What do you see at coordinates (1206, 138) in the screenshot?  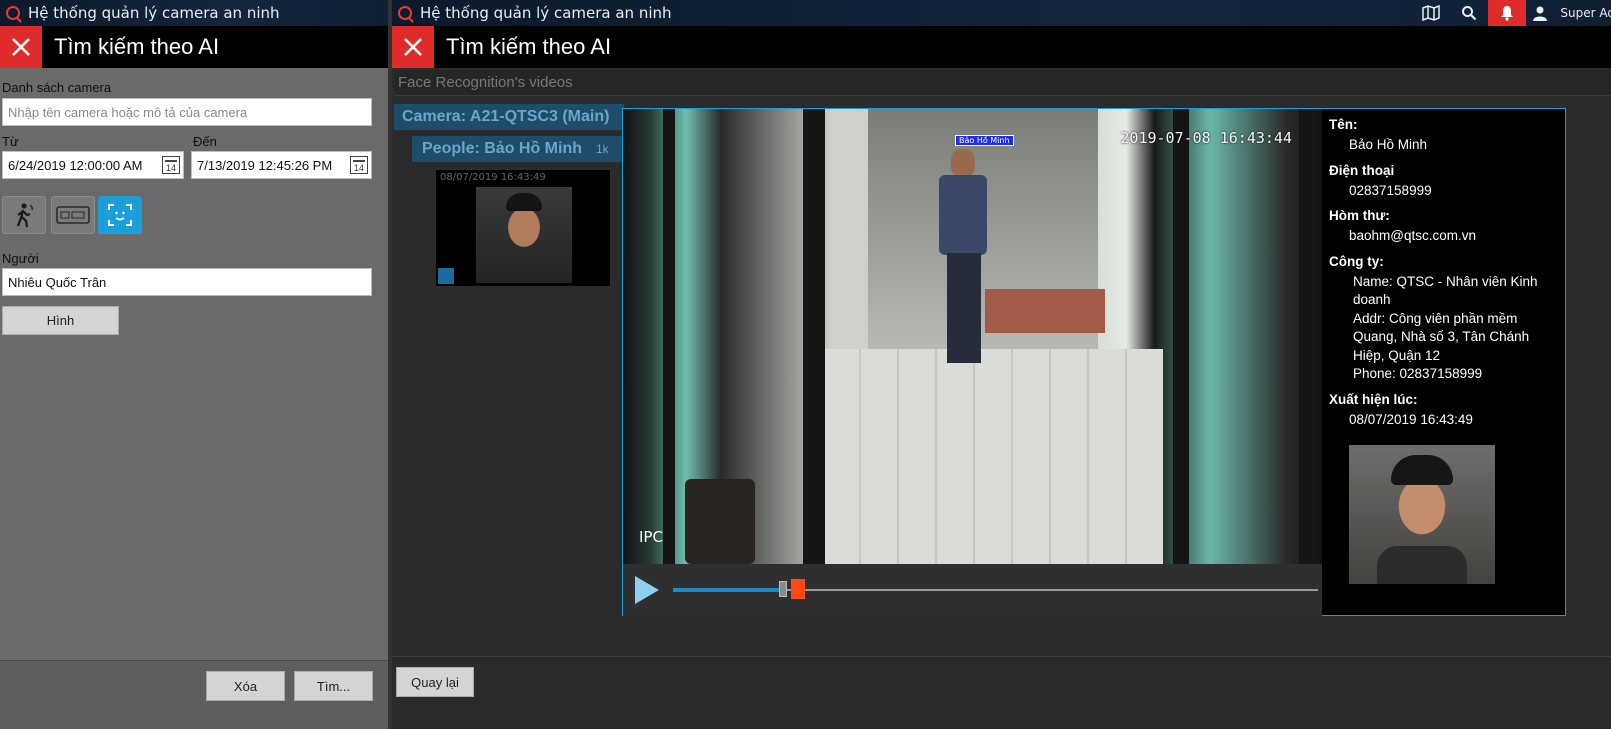 I see `video-timestamp: 2019-07-08 16:43:44` at bounding box center [1206, 138].